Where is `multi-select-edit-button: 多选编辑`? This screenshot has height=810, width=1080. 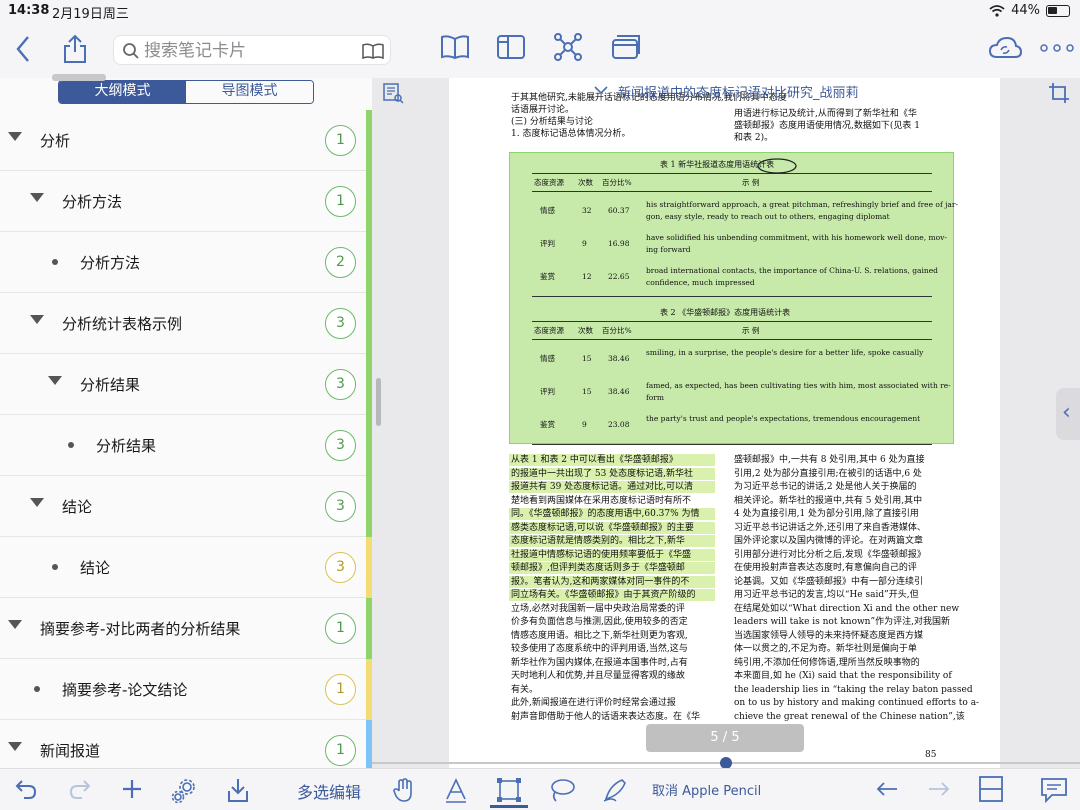
multi-select-edit-button: 多选编辑 is located at coordinates (329, 791).